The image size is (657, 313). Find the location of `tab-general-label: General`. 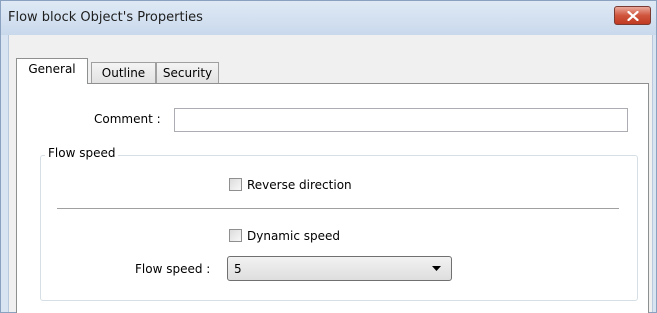

tab-general-label: General is located at coordinates (52, 69).